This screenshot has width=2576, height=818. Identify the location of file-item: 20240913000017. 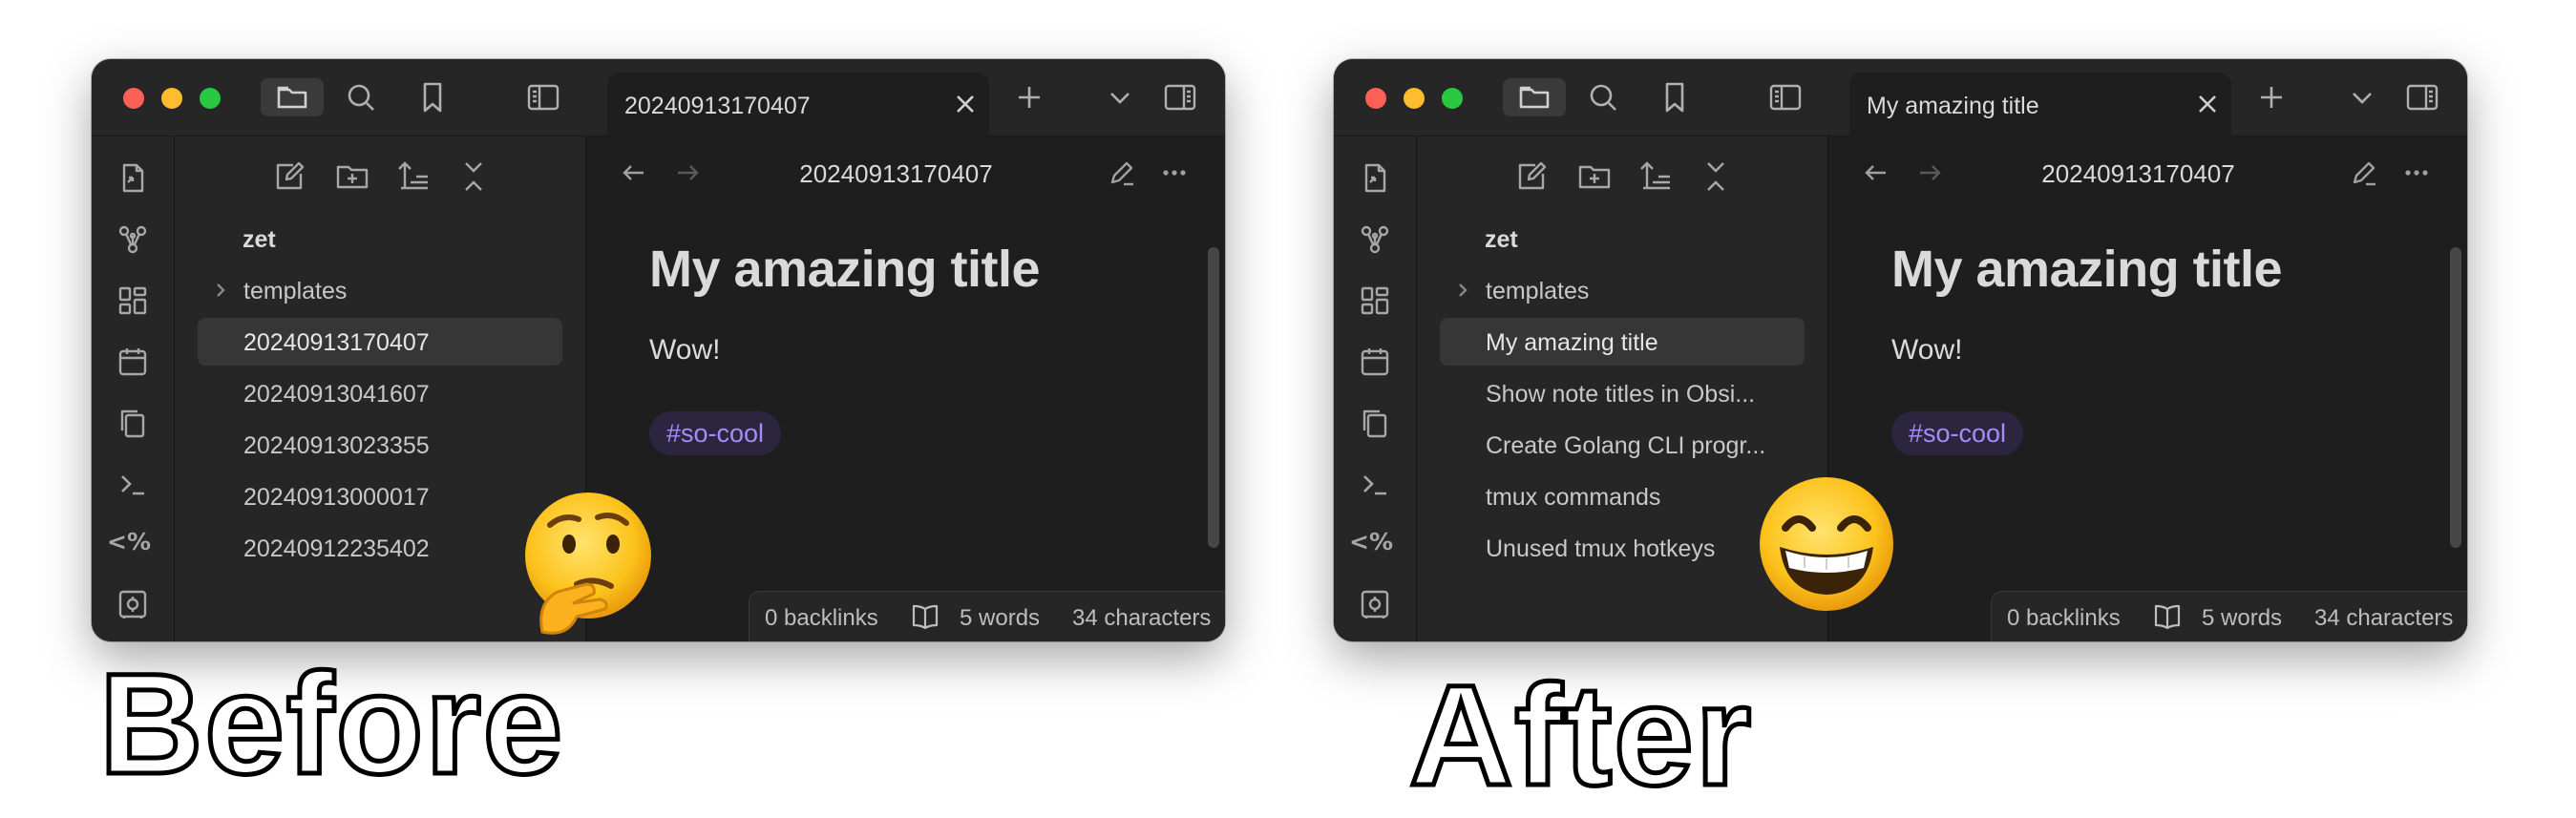
(380, 496).